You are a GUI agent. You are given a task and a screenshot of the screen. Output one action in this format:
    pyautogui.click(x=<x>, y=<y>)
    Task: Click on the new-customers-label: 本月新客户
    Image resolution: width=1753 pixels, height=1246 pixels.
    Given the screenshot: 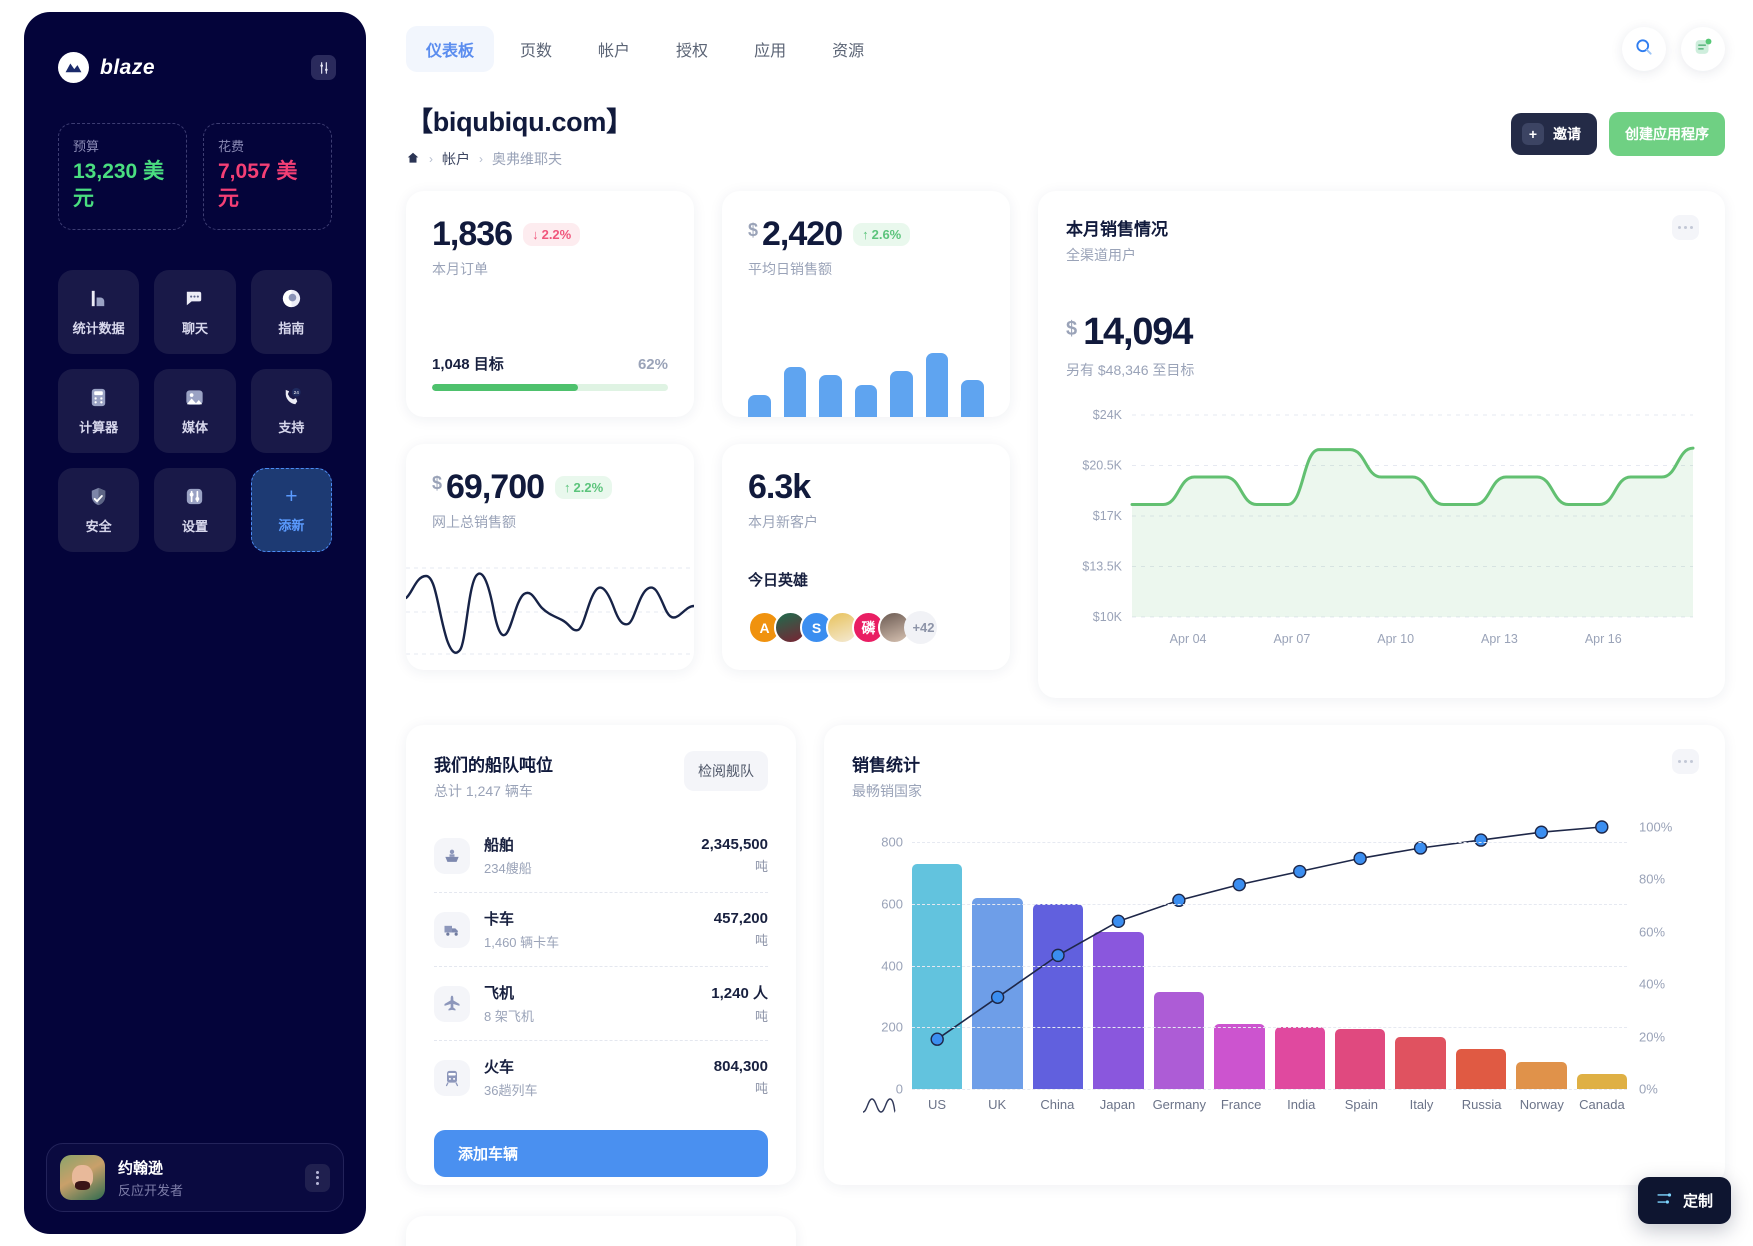 What is the action you would take?
    pyautogui.click(x=783, y=522)
    